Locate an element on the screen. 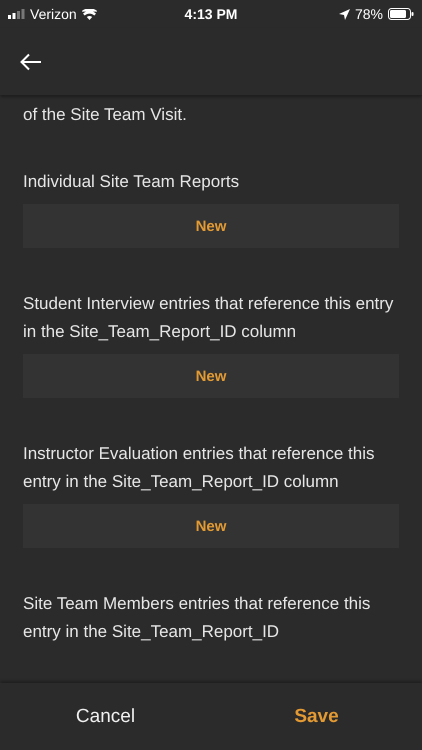 The height and width of the screenshot is (750, 422). section-label: Individual Site Team Reports is located at coordinates (131, 182).